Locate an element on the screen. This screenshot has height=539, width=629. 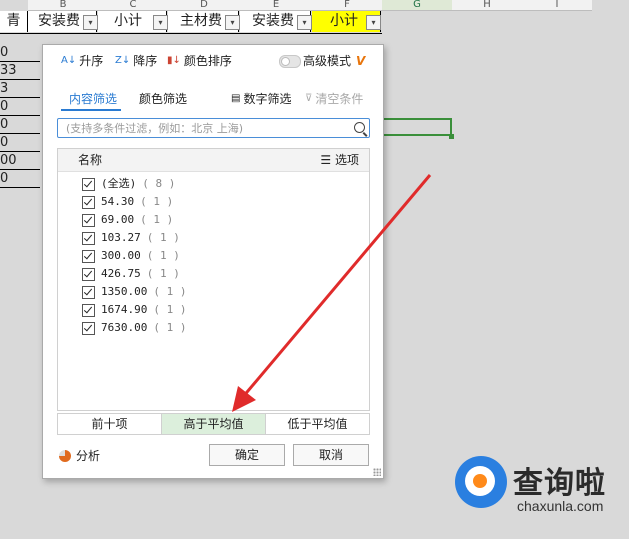
clear-filter-icon: ⊽ is located at coordinates (309, 98).